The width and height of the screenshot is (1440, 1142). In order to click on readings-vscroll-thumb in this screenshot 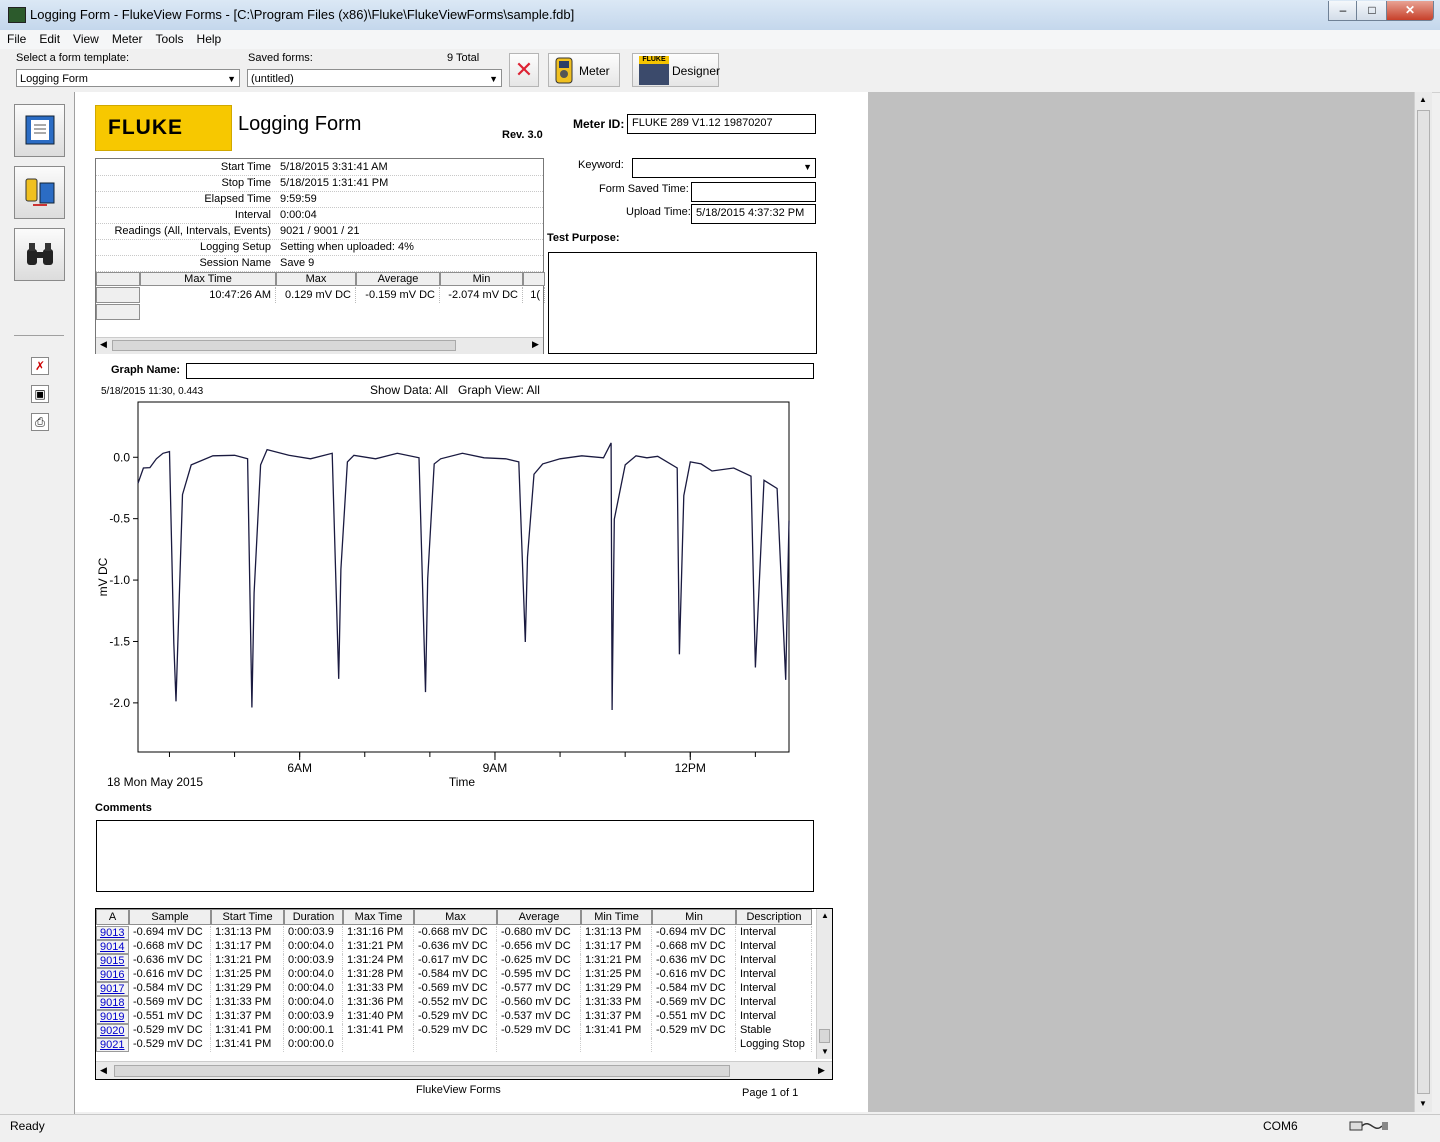, I will do `click(824, 1036)`.